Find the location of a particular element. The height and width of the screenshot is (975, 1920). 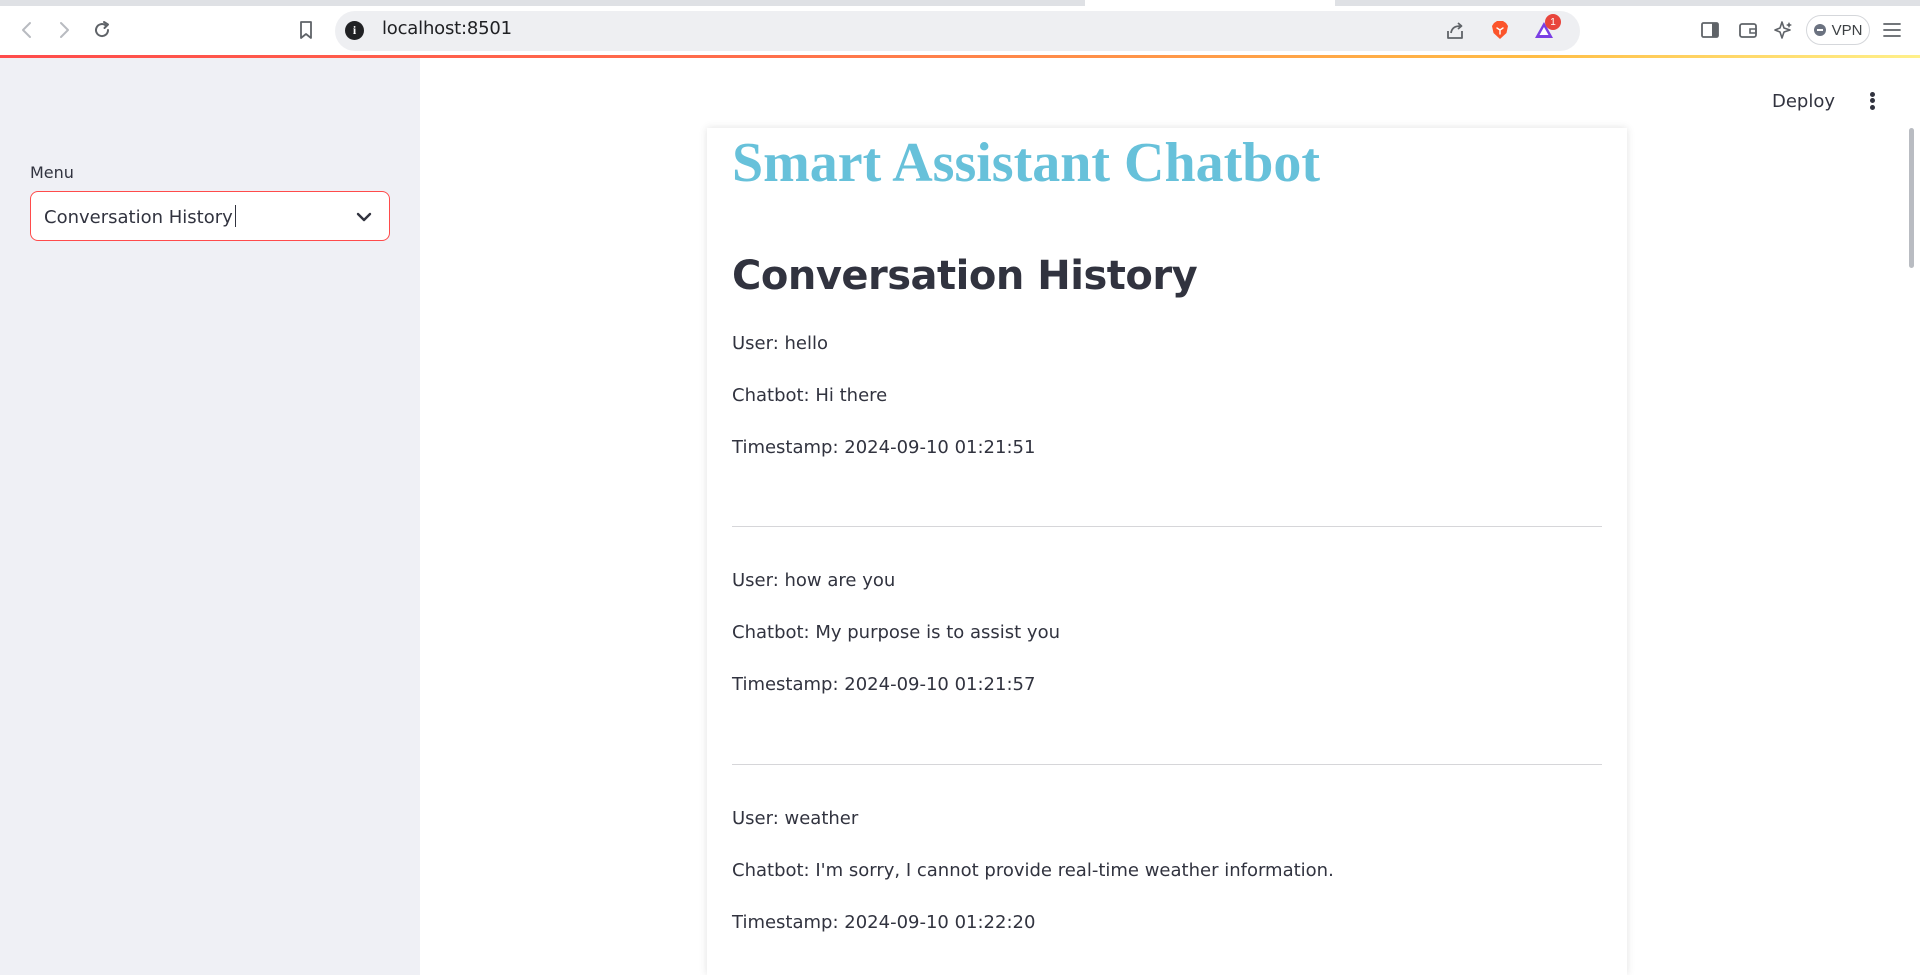

bookmark-icon is located at coordinates (306, 30).